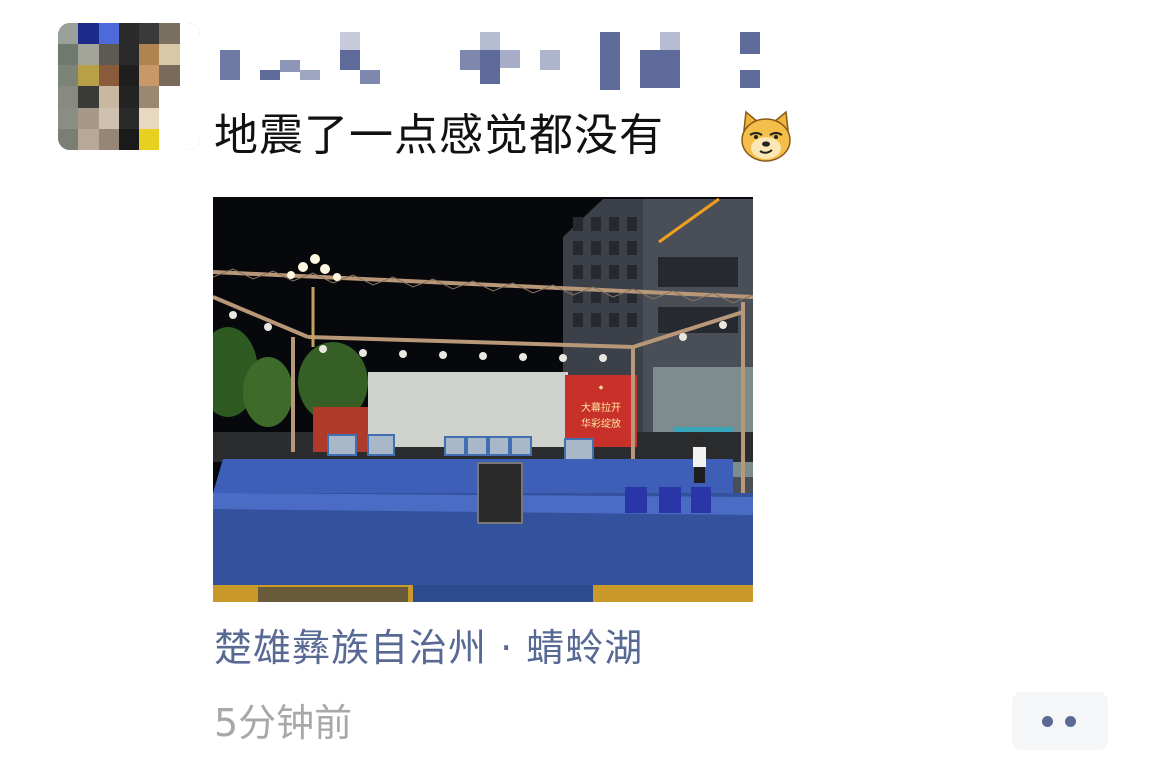 The image size is (1168, 766). I want to click on red-banner: ◆ 大幕拉开 华彩绽放, so click(601, 411).